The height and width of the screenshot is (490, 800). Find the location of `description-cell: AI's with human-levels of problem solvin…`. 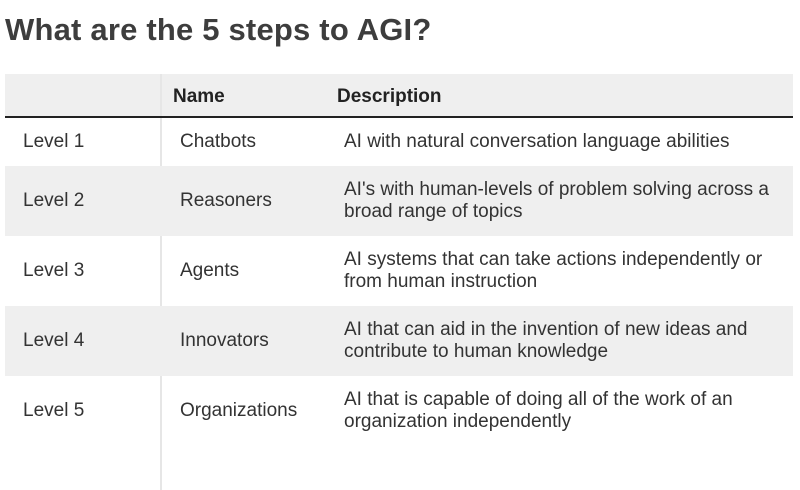

description-cell: AI's with human-levels of problem solvin… is located at coordinates (566, 201).